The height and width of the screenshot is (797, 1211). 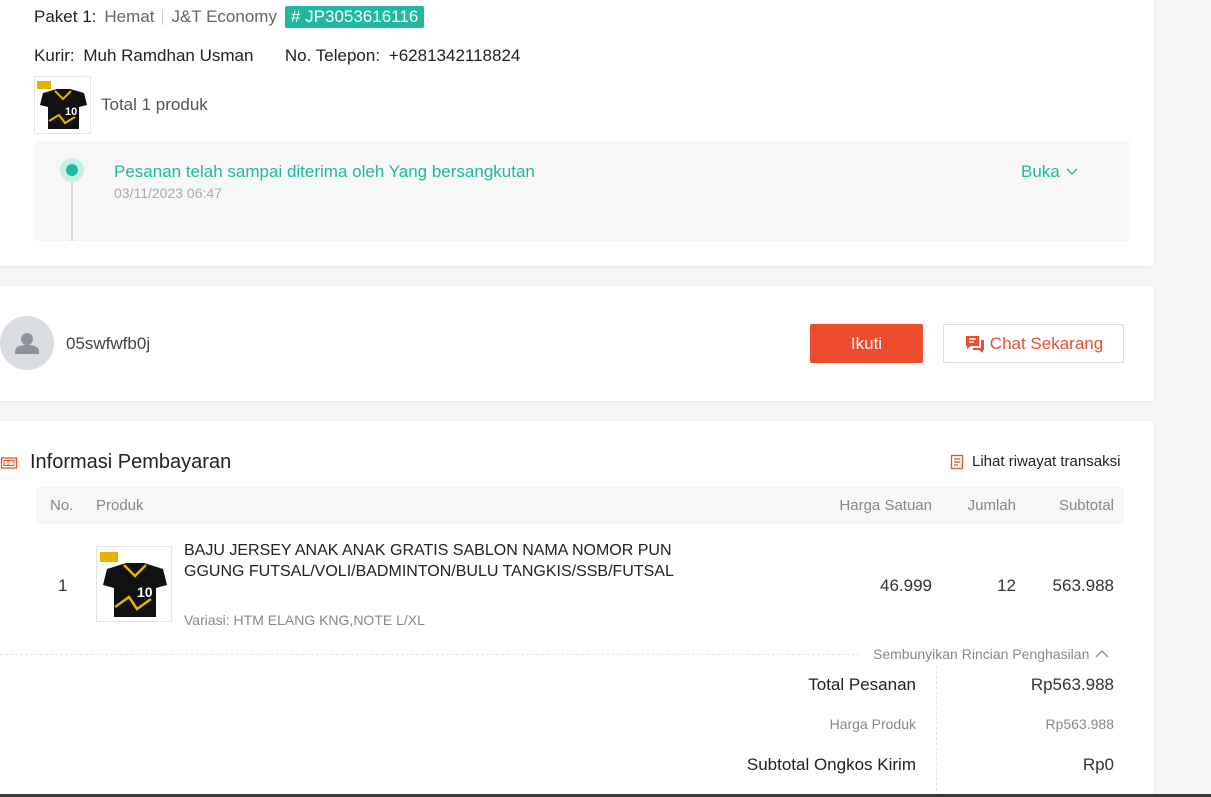 What do you see at coordinates (154, 104) in the screenshot?
I see `total-products: Total 1 produk` at bounding box center [154, 104].